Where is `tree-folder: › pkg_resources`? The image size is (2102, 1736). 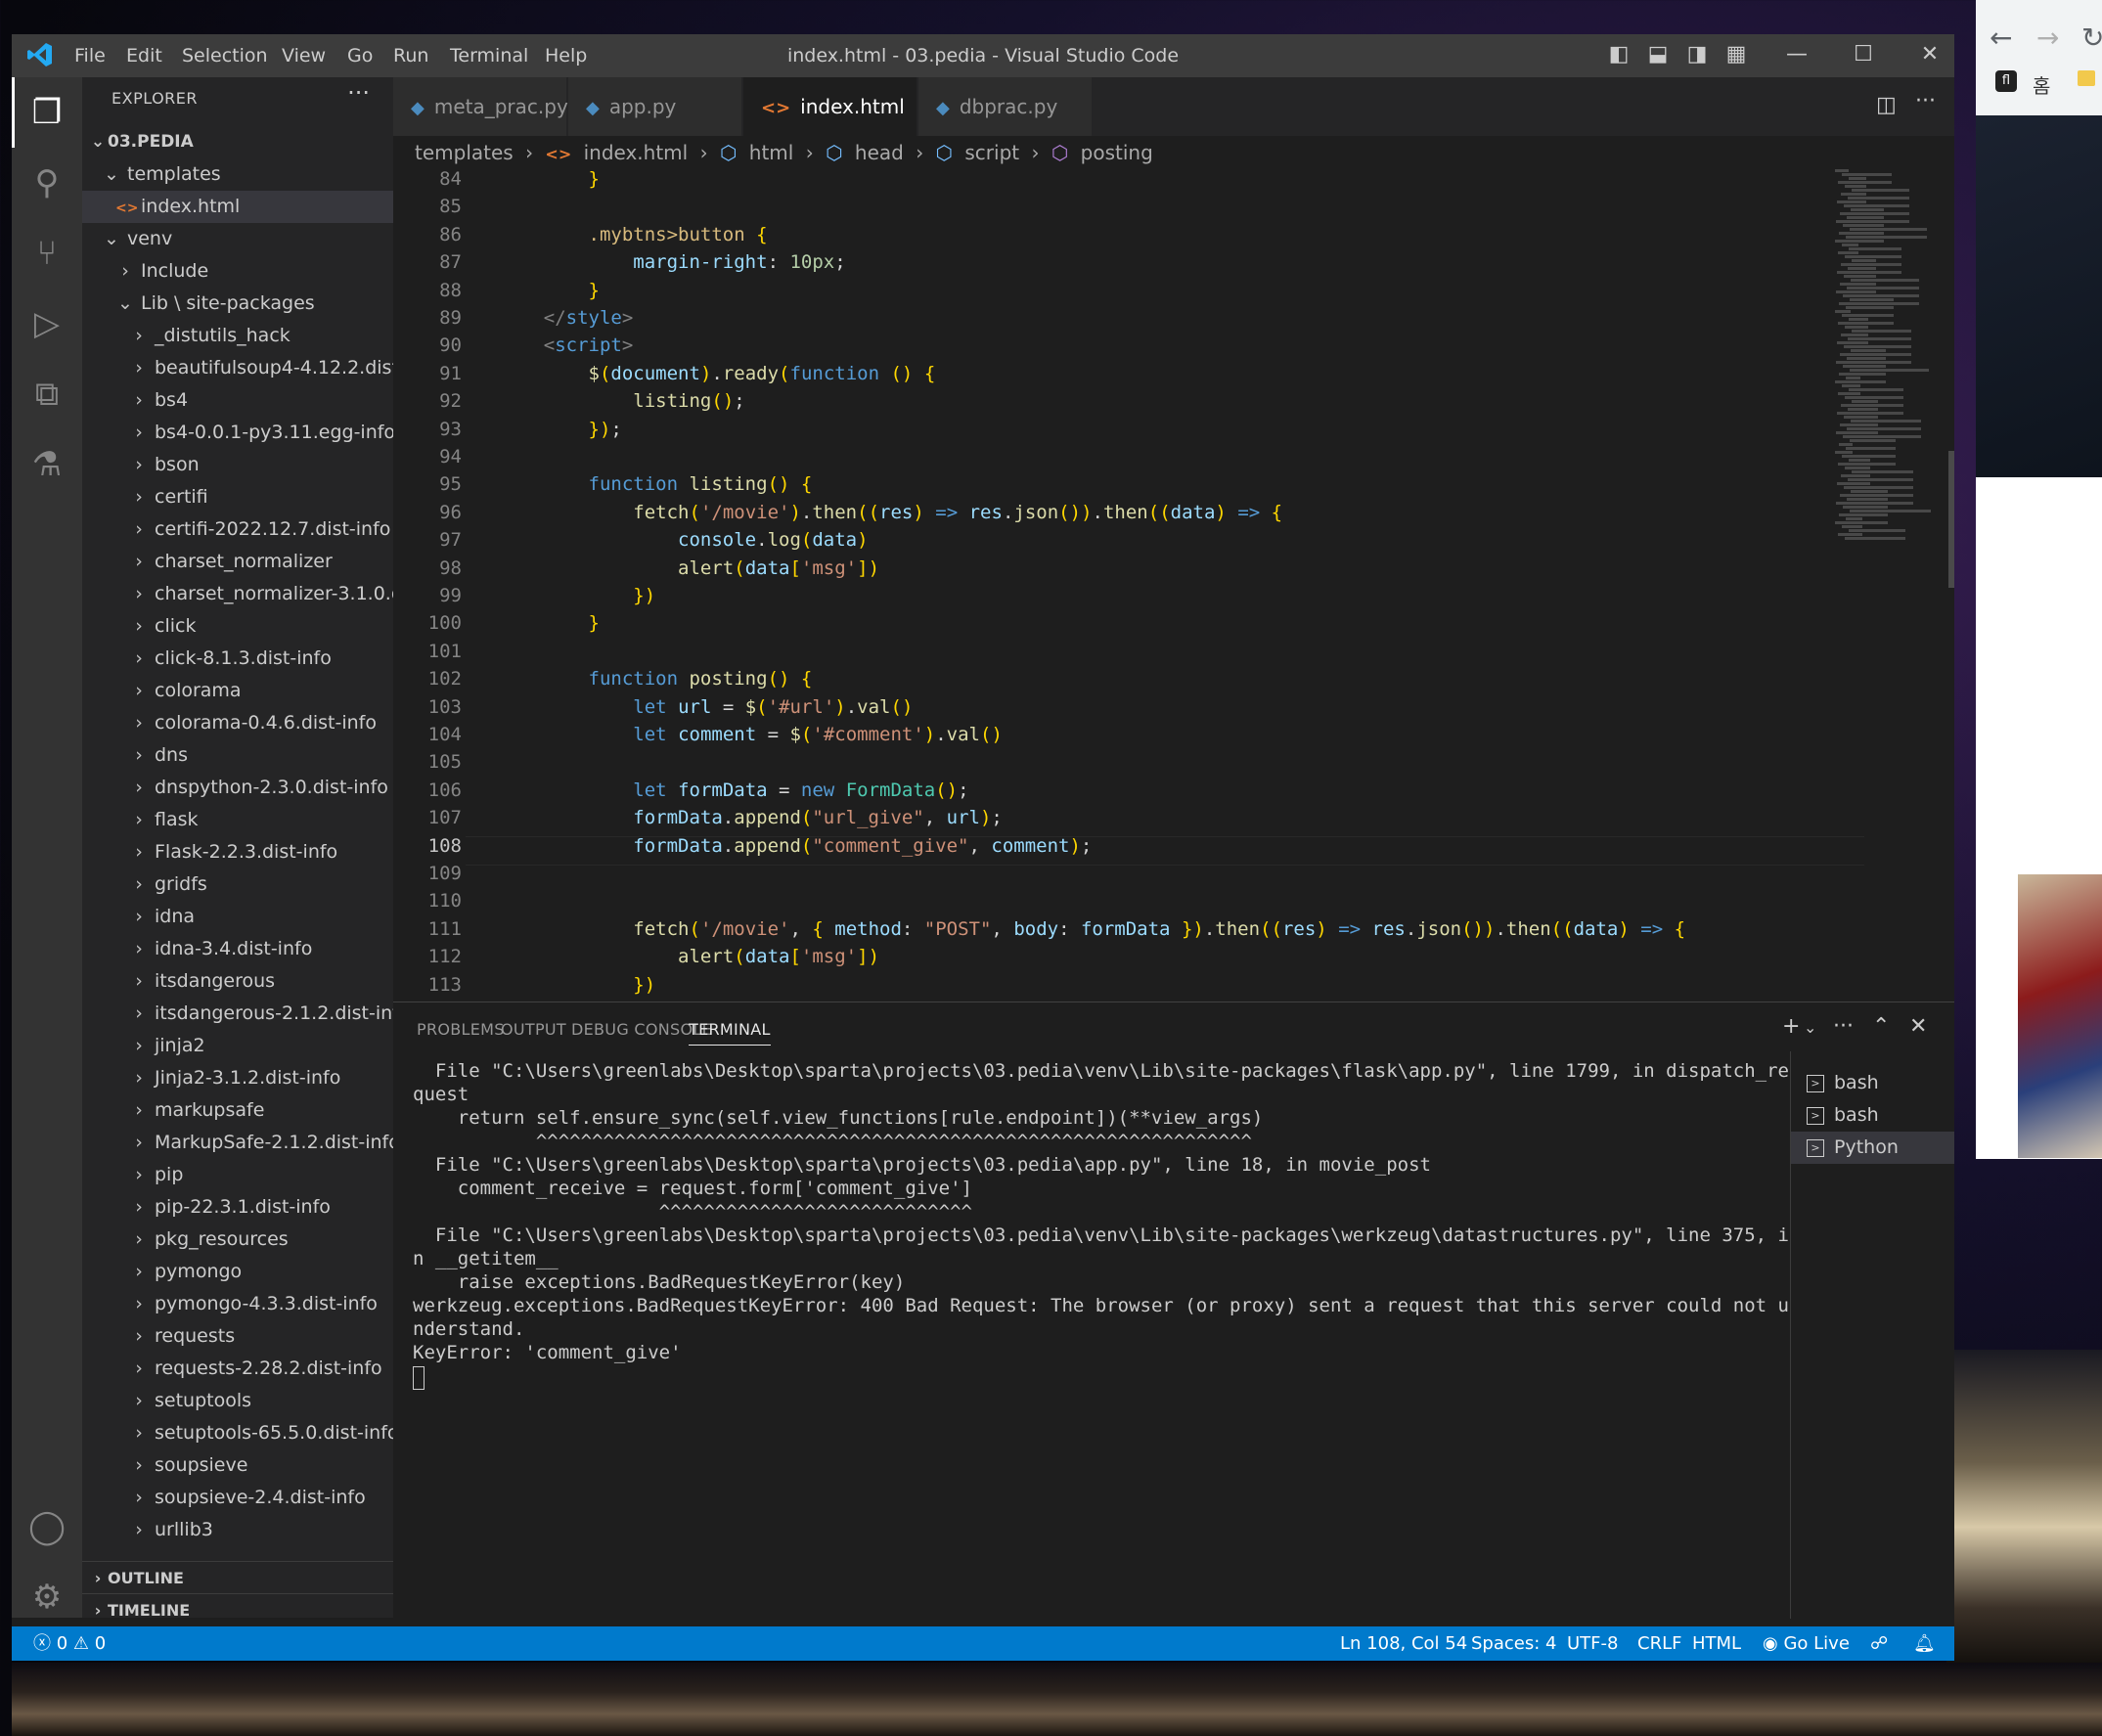
tree-folder: › pkg_resources is located at coordinates (237, 1240).